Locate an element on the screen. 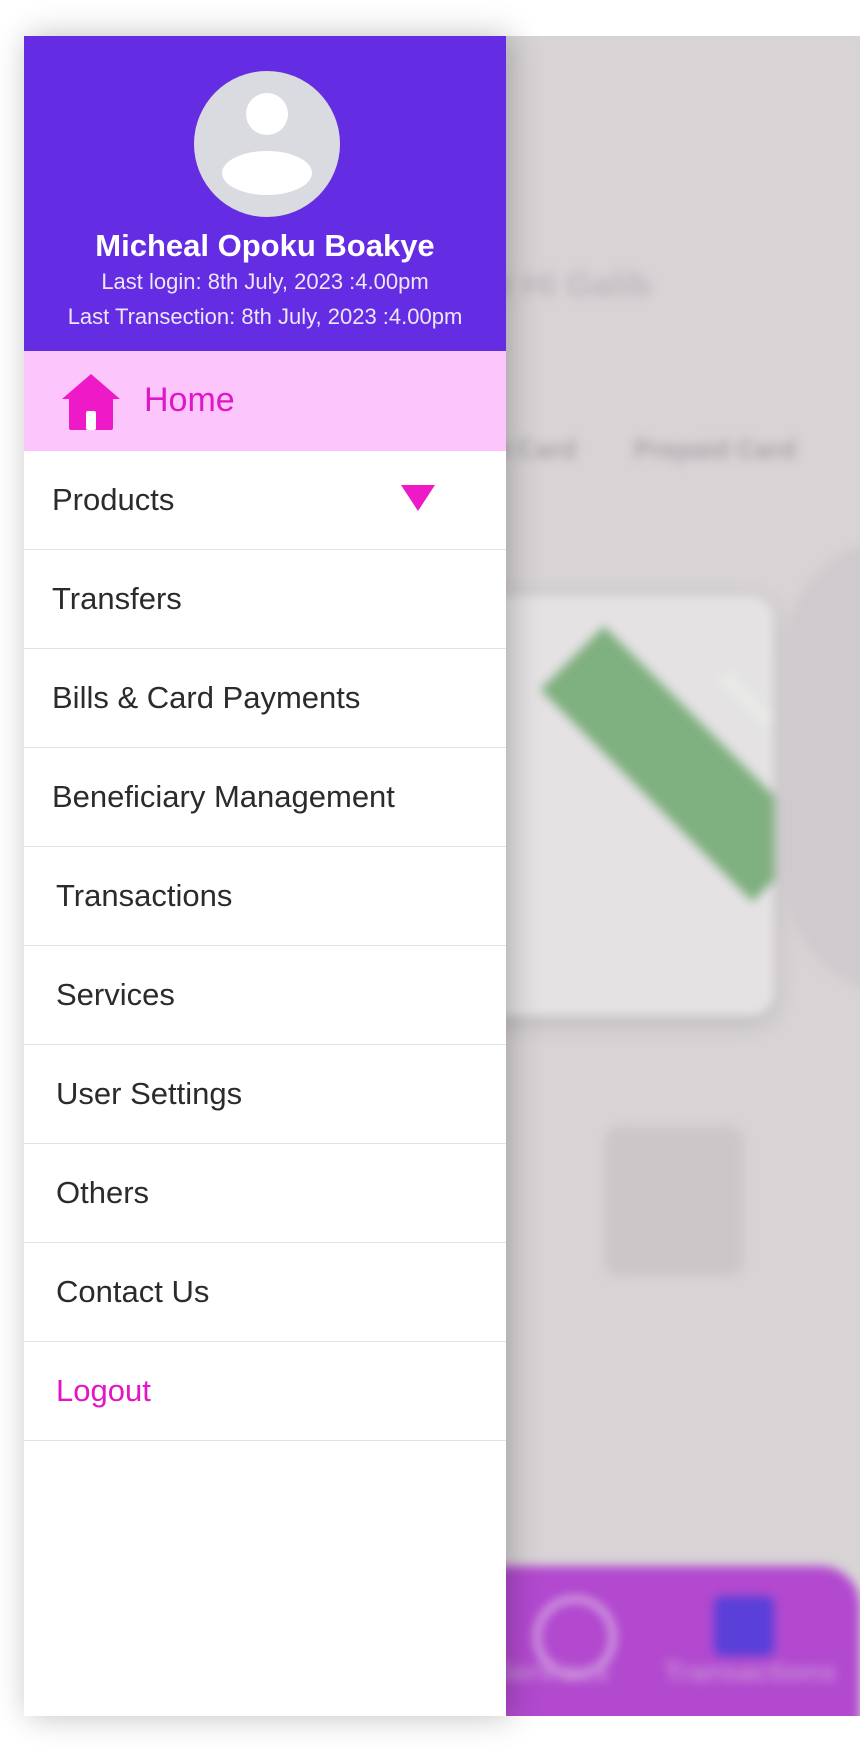 Image resolution: width=868 pixels, height=1752 pixels. menu-item-label: Others is located at coordinates (103, 1192).